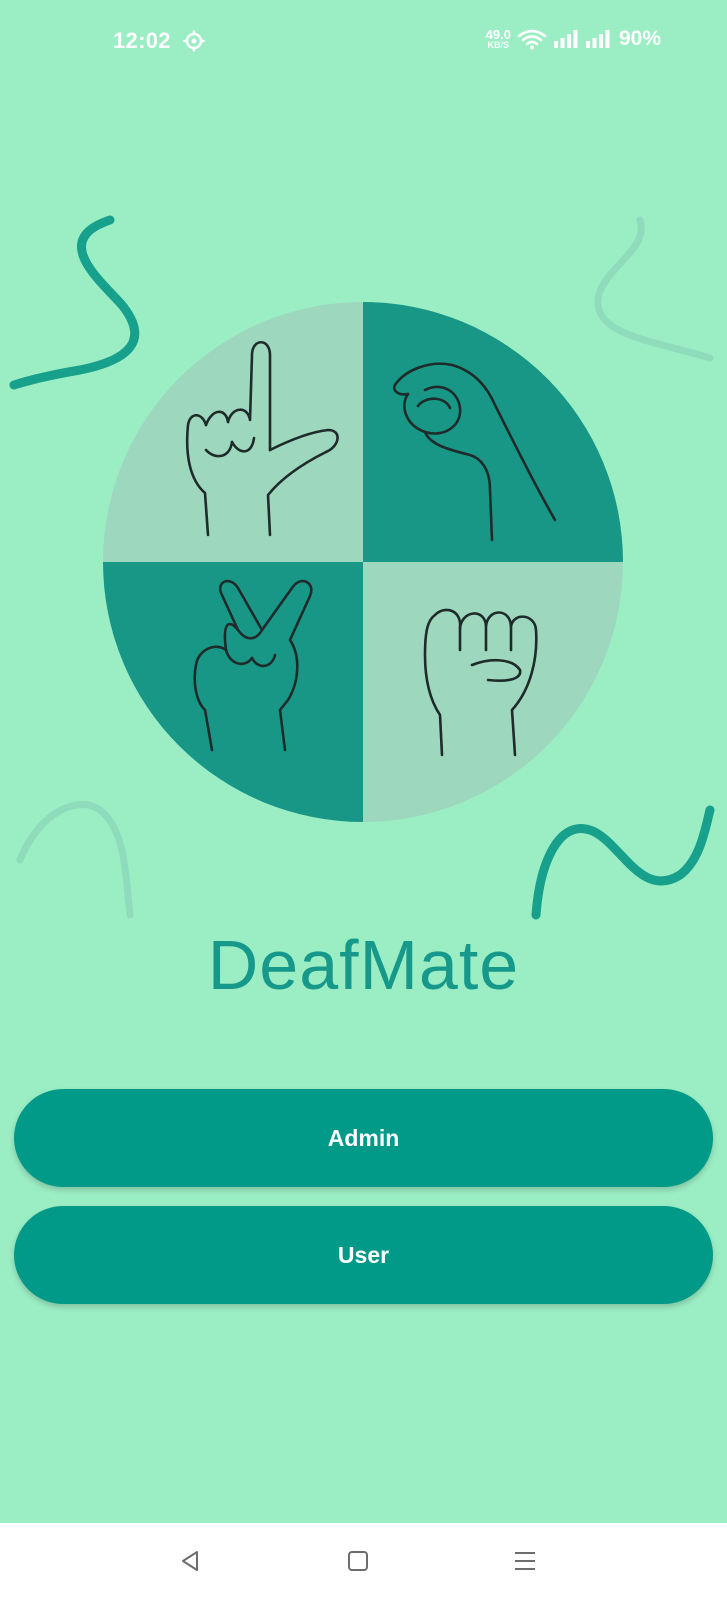 Image resolution: width=727 pixels, height=1600 pixels. I want to click on back-button, so click(190, 1561).